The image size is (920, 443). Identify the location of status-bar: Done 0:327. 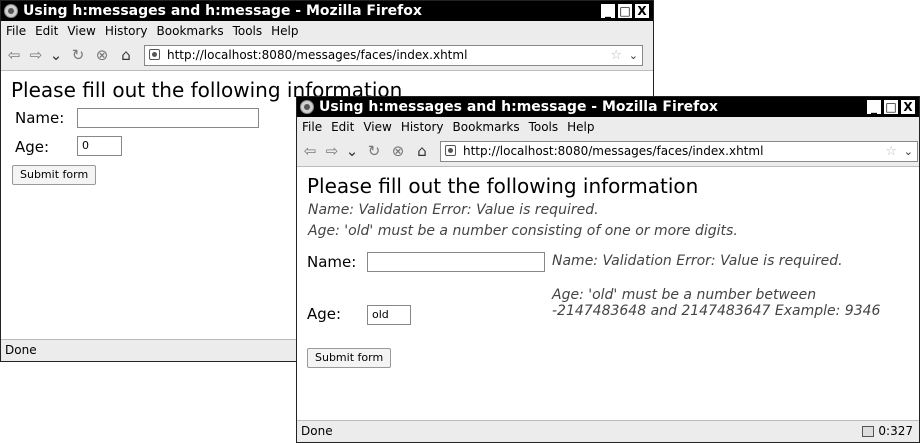
(608, 431).